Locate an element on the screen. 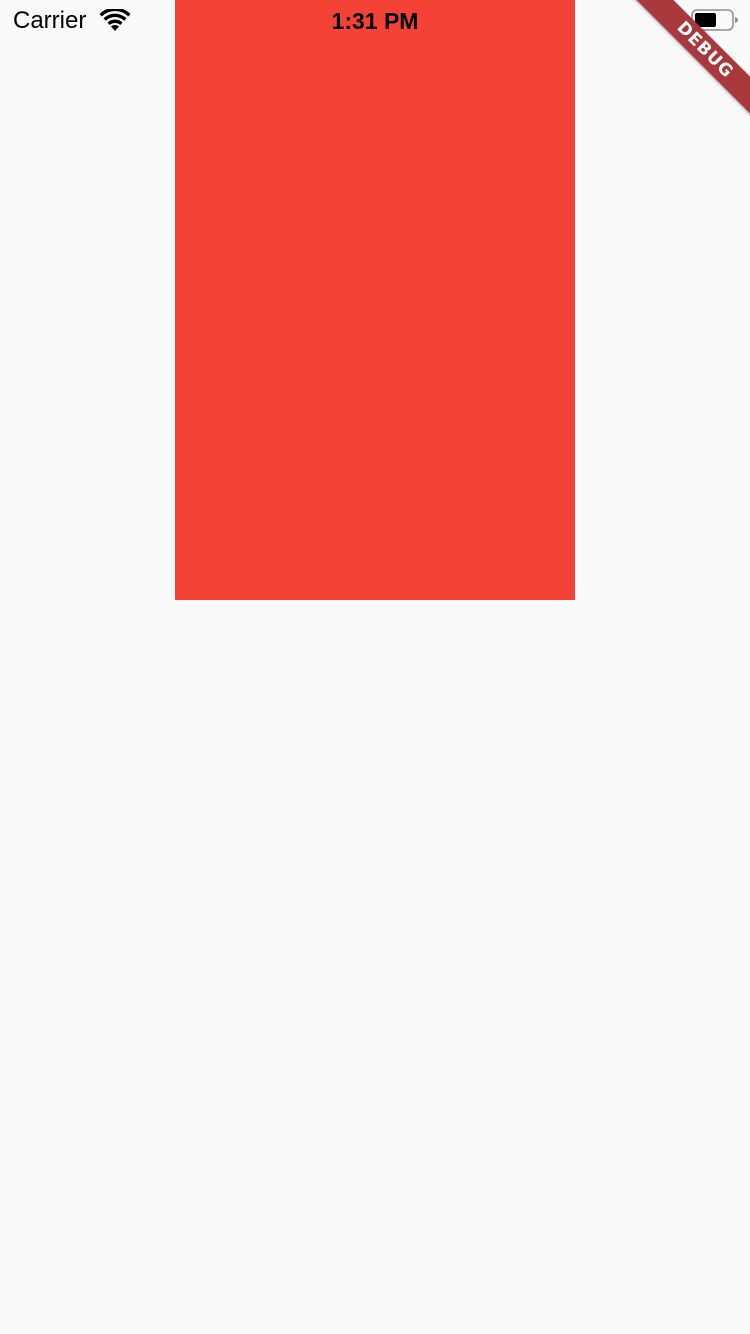 Image resolution: width=750 pixels, height=1334 pixels. debug-label: DEBUG is located at coordinates (691, 61).